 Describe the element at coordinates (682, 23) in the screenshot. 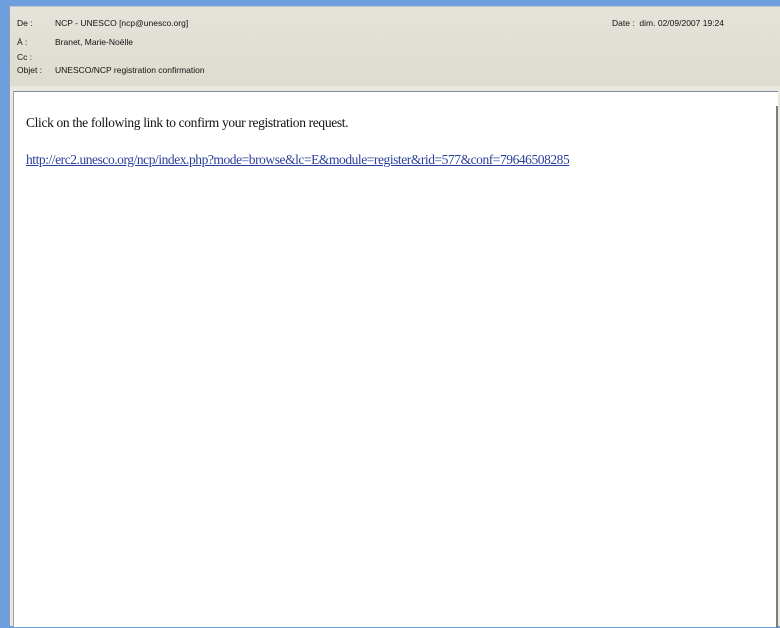

I see `date-value: dim. 02/09/2007 19:24` at that location.